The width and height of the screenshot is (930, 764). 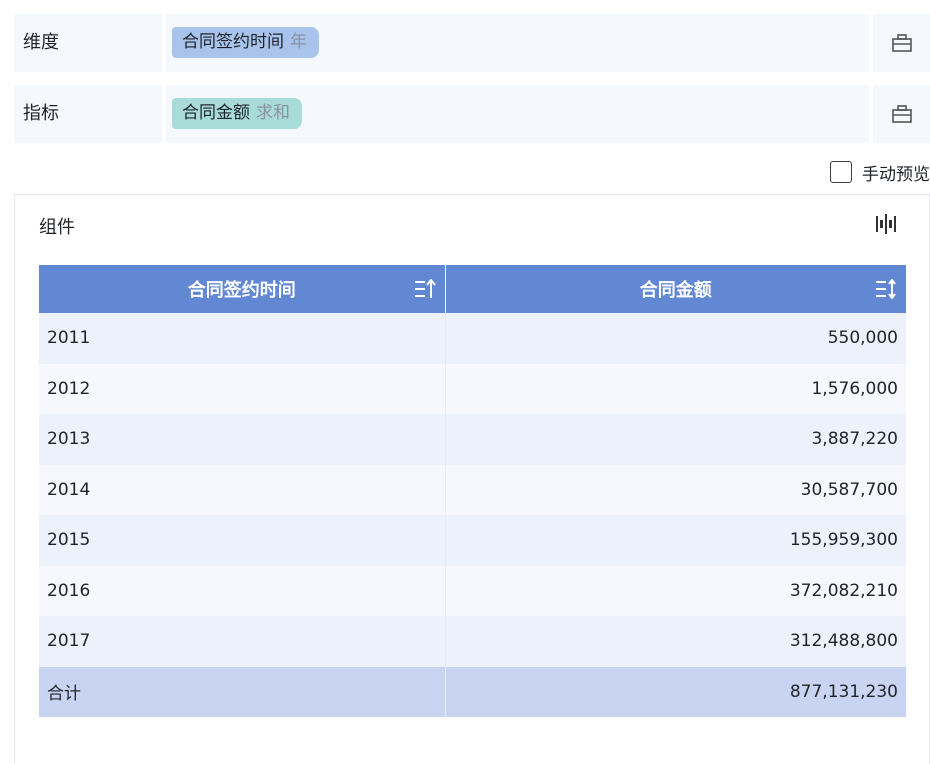 What do you see at coordinates (216, 113) in the screenshot?
I see `measure-field-name: 合同金额` at bounding box center [216, 113].